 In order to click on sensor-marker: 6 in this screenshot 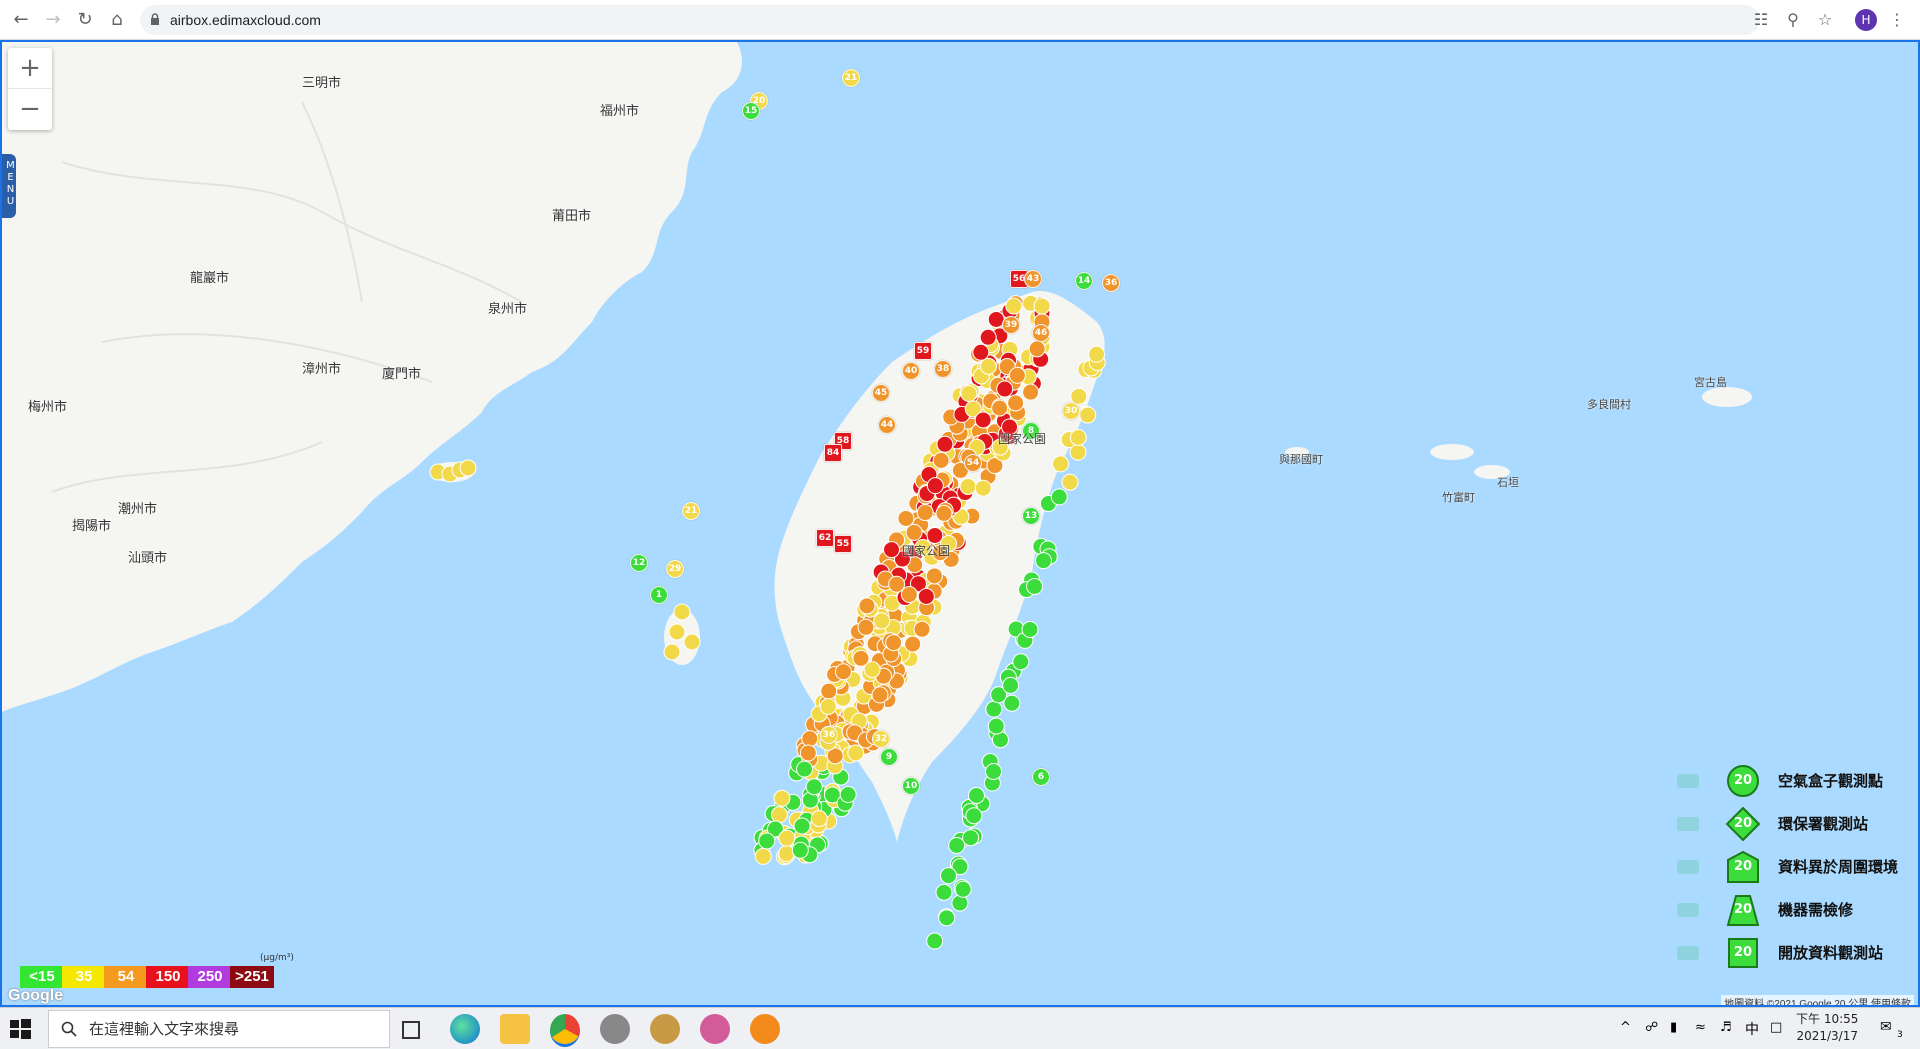, I will do `click(1041, 777)`.